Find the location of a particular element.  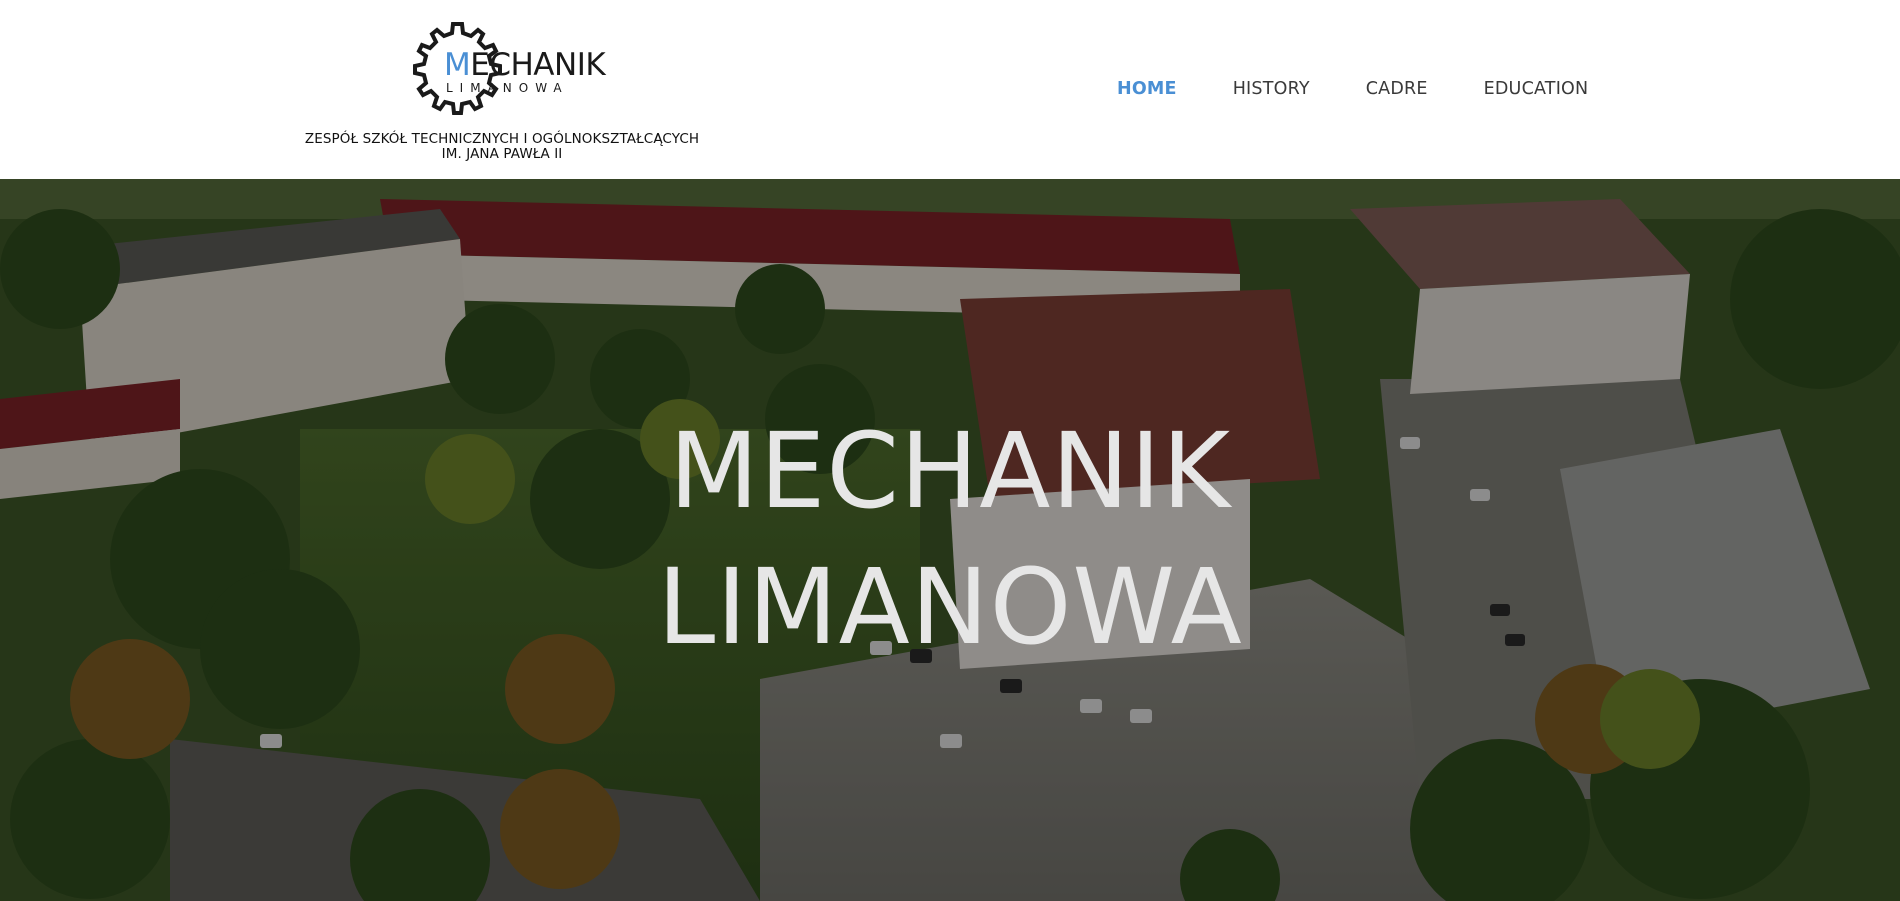

main-nav: HOME HISTORY CADRE EDUCATION is located at coordinates (1352, 89).